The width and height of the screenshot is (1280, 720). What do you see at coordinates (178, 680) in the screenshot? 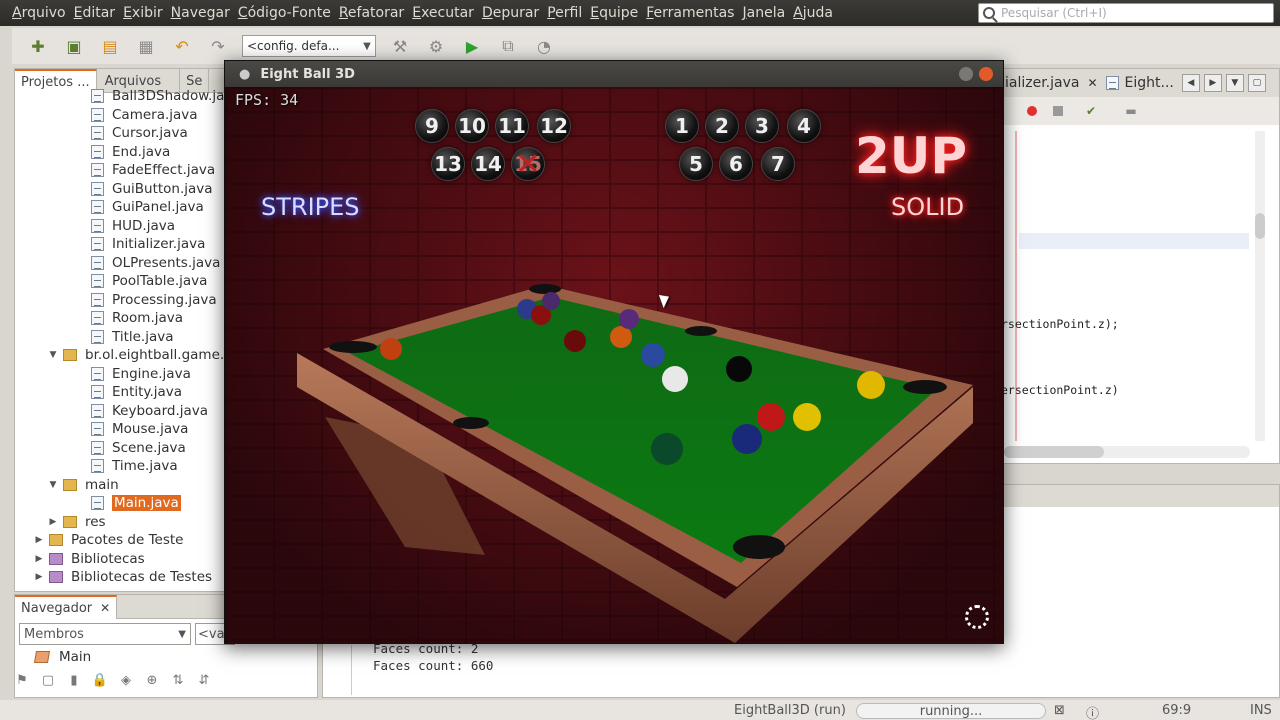
I see `sort-name-icon: ⇅` at bounding box center [178, 680].